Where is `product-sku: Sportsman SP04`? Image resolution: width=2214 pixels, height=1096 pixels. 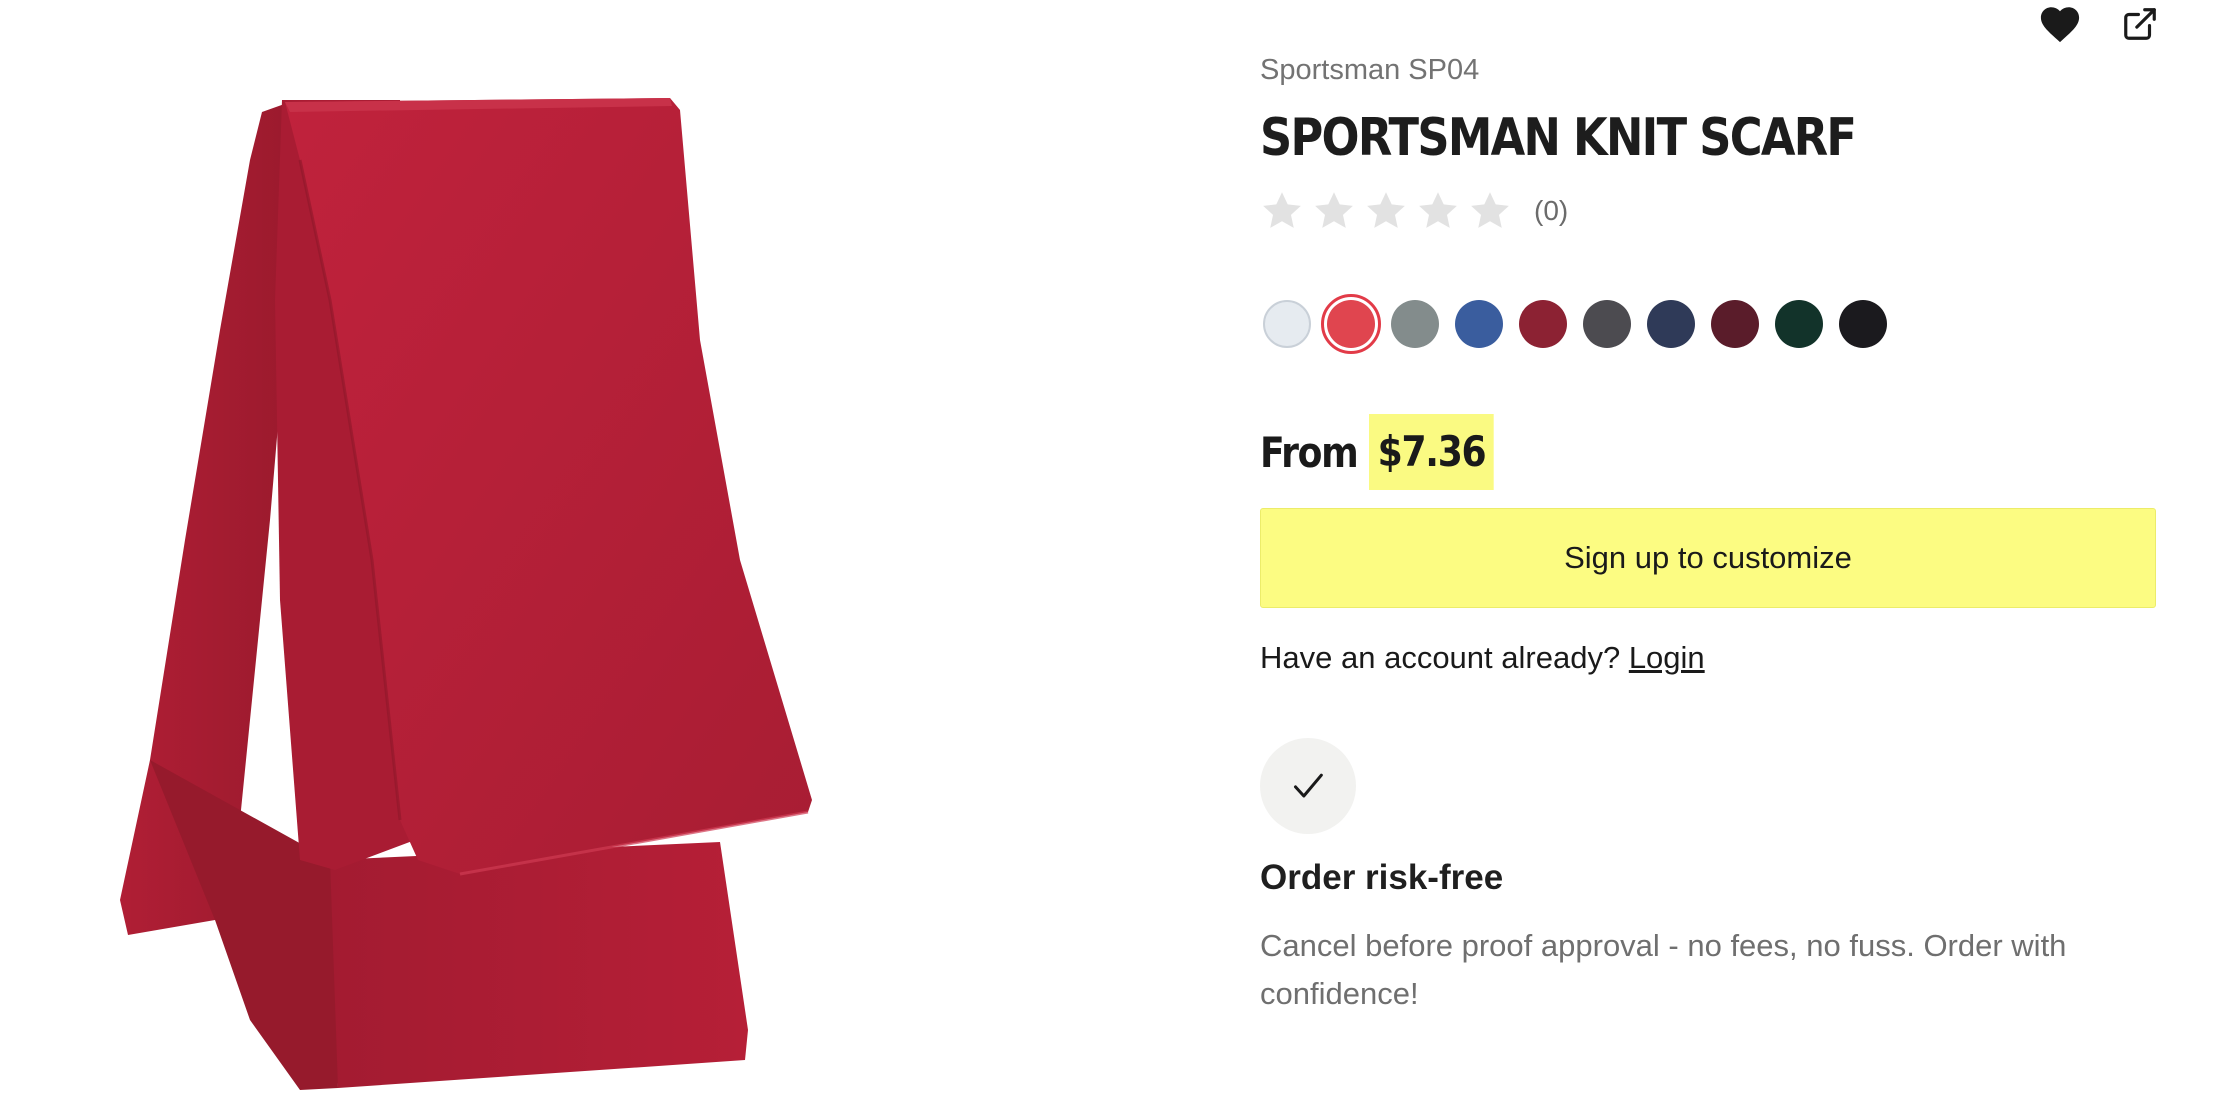 product-sku: Sportsman SP04 is located at coordinates (1370, 70).